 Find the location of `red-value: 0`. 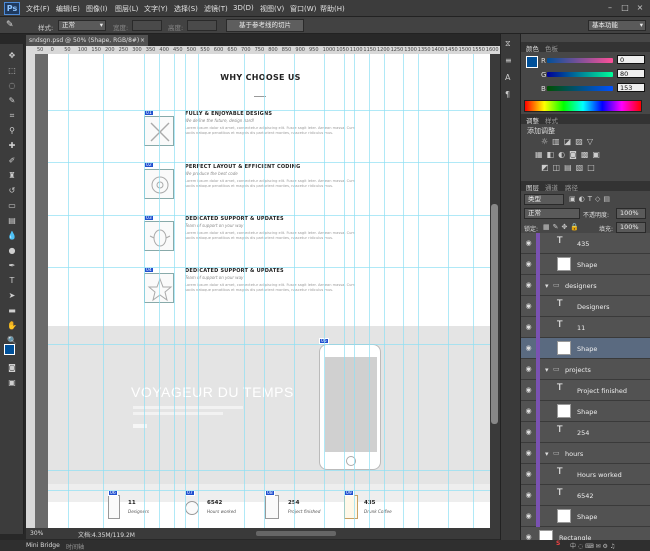

red-value: 0 is located at coordinates (631, 59).